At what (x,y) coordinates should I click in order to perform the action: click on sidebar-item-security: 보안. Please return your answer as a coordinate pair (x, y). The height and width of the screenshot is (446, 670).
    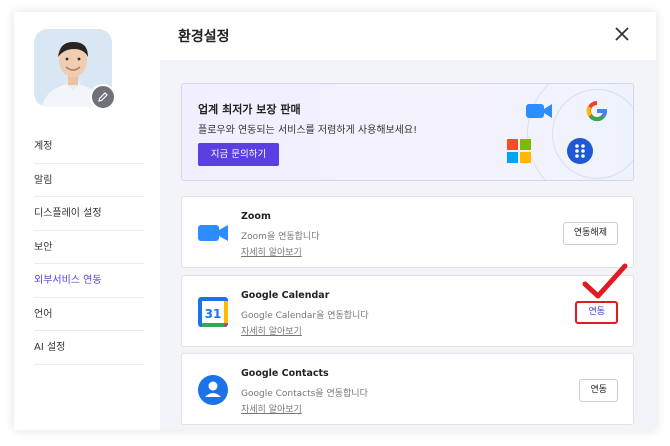
    Looking at the image, I should click on (89, 247).